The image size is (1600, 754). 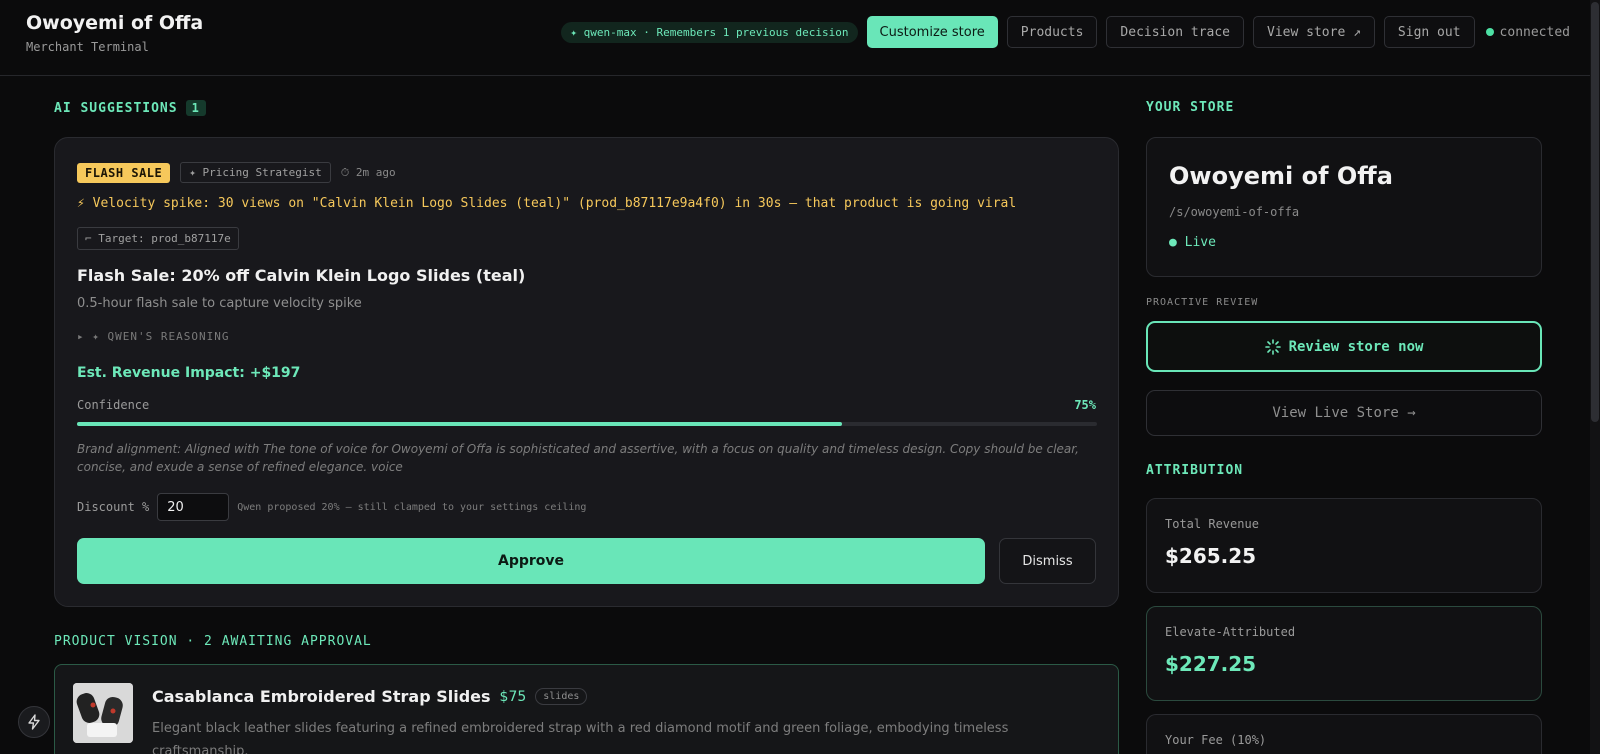 What do you see at coordinates (1202, 302) in the screenshot?
I see `proactive-review-label: PROACTIVE REVIEW` at bounding box center [1202, 302].